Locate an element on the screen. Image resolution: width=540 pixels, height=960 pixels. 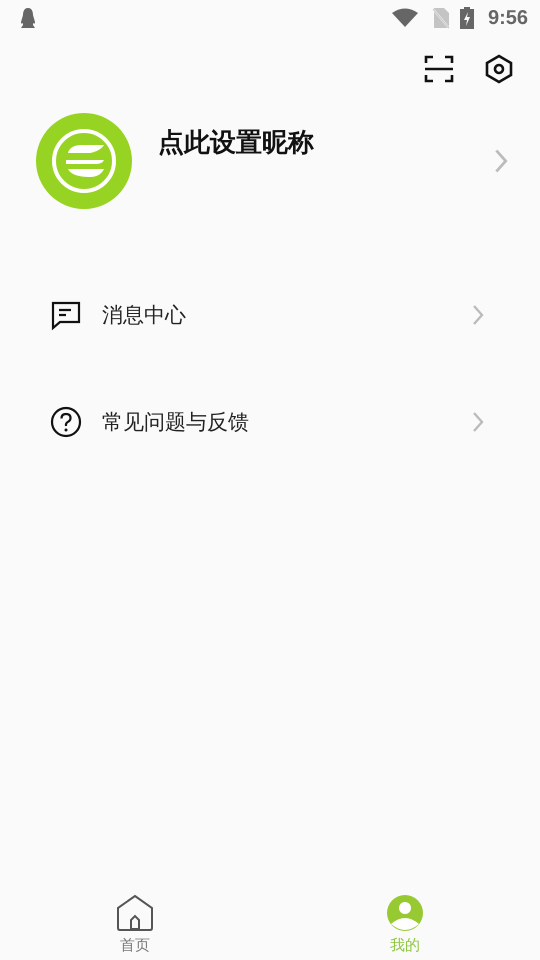
no-sim-icon is located at coordinates (441, 18).